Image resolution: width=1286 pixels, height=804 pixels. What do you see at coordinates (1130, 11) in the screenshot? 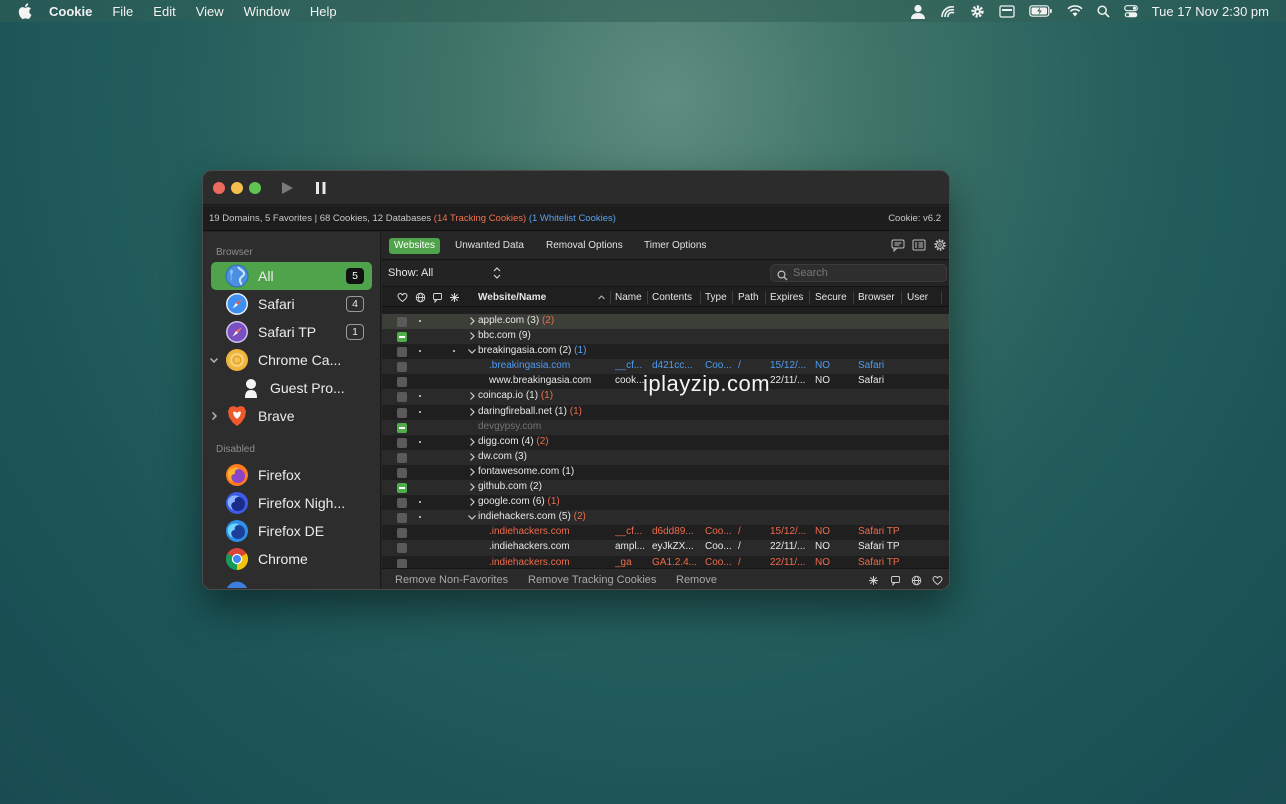
I see `control-center-icon` at bounding box center [1130, 11].